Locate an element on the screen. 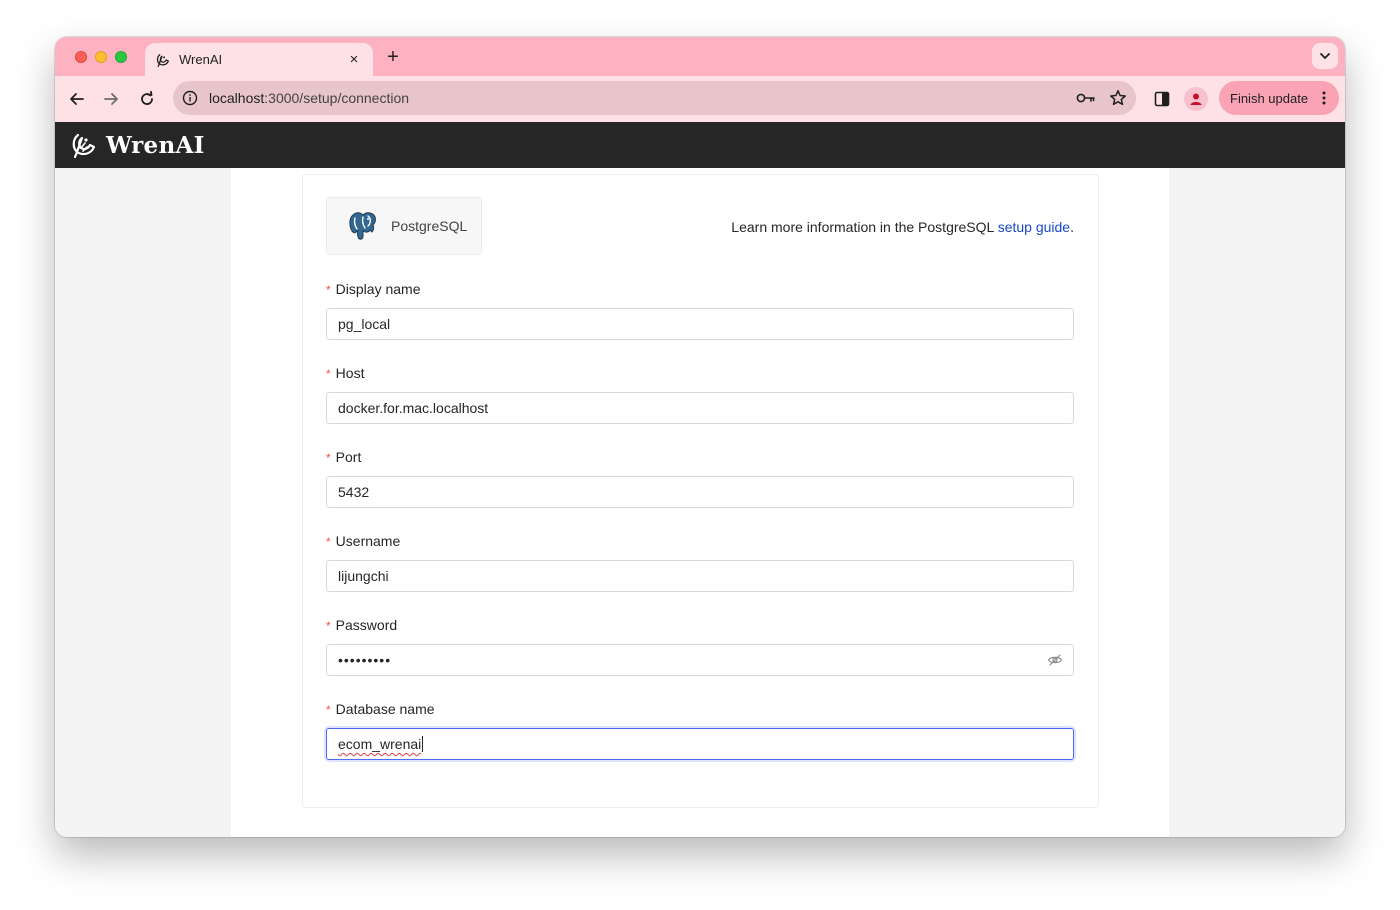 The width and height of the screenshot is (1400, 910). port-label-text: Port is located at coordinates (348, 457).